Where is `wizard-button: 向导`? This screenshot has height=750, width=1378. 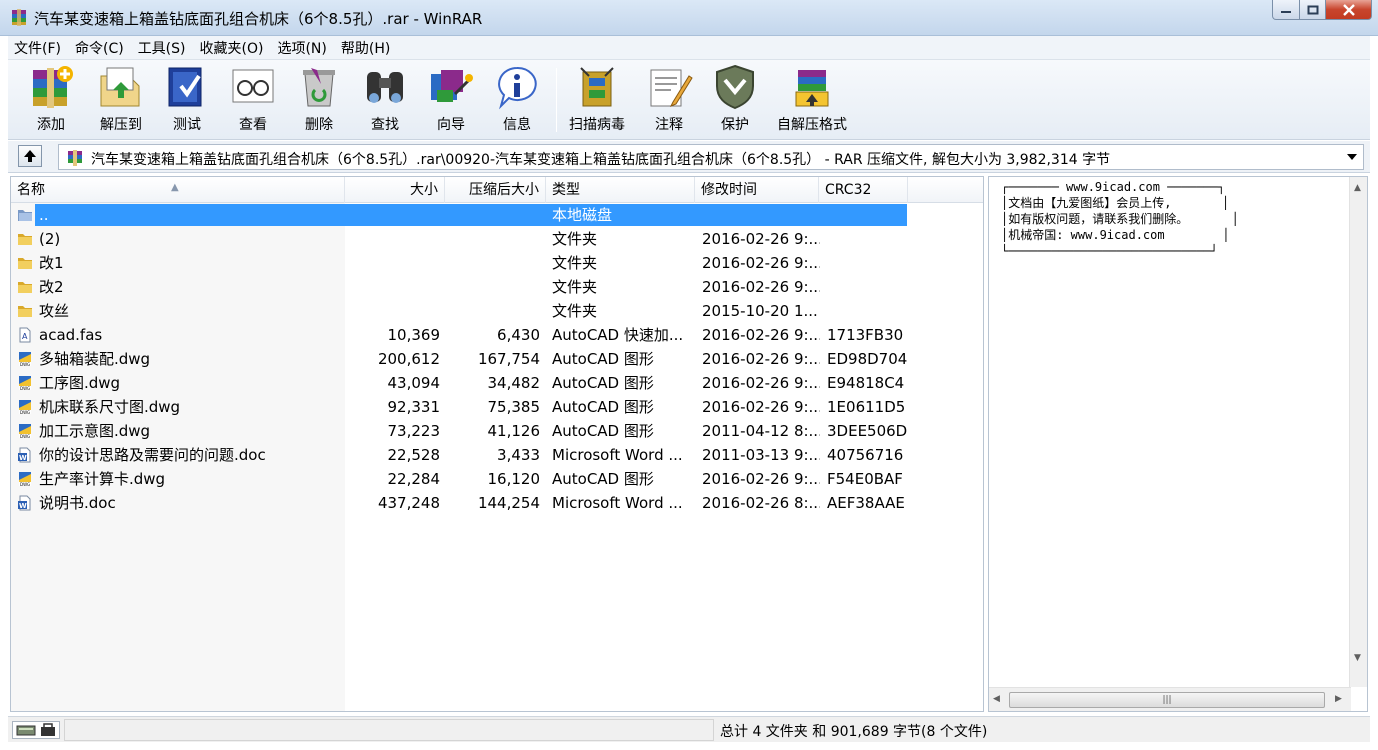 wizard-button: 向导 is located at coordinates (451, 100).